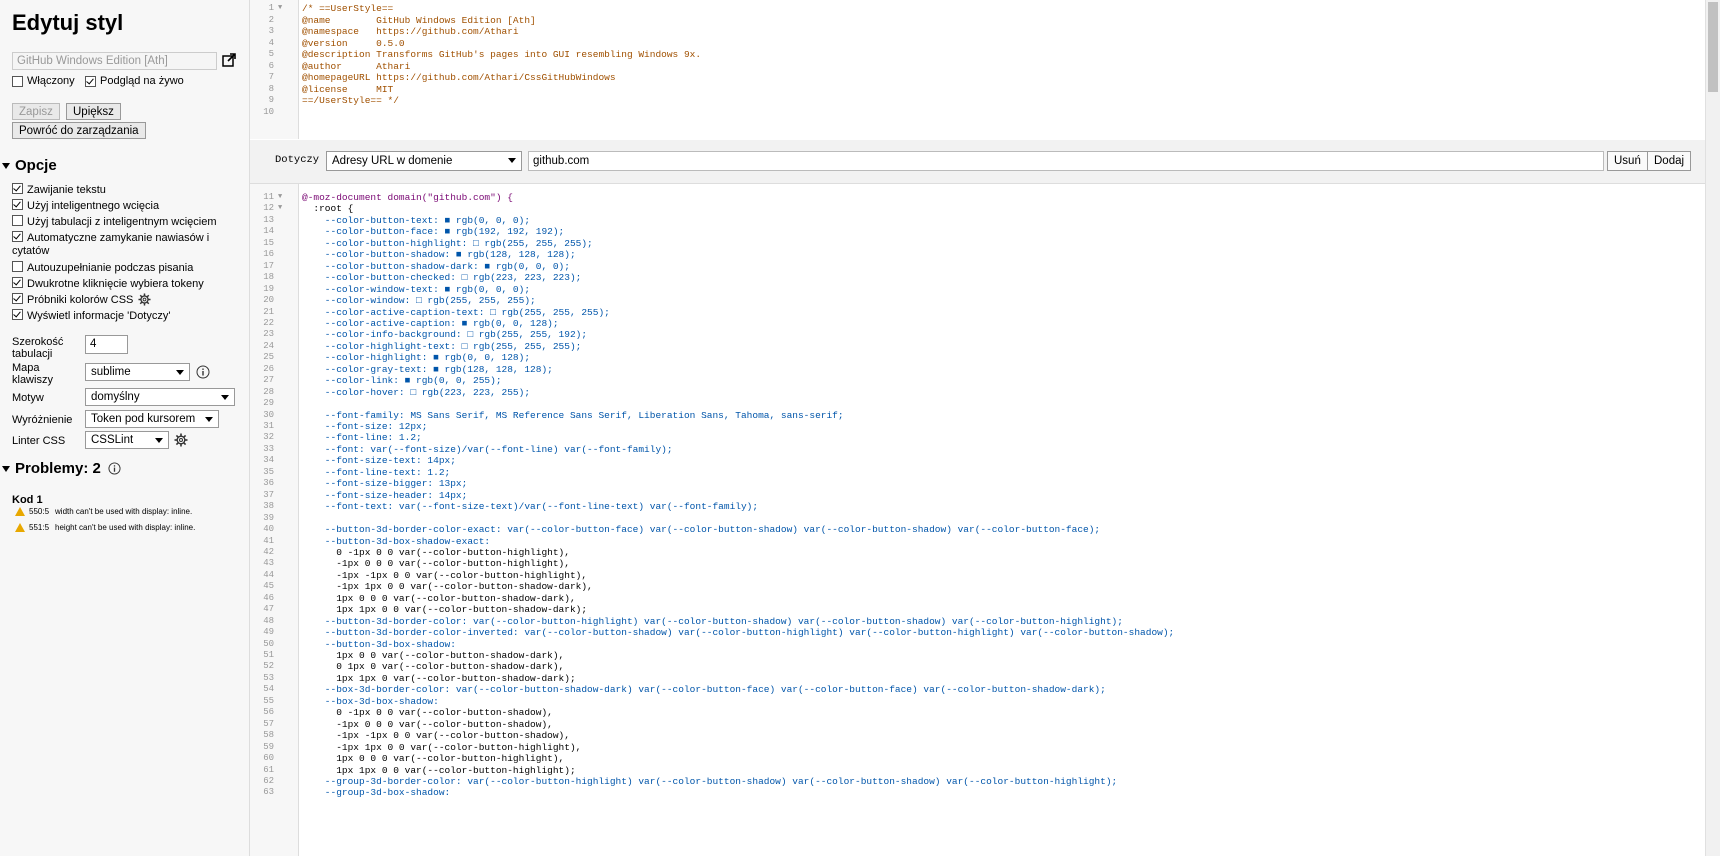 Image resolution: width=1720 pixels, height=856 pixels. Describe the element at coordinates (271, 54) in the screenshot. I see `line-number: 5` at that location.